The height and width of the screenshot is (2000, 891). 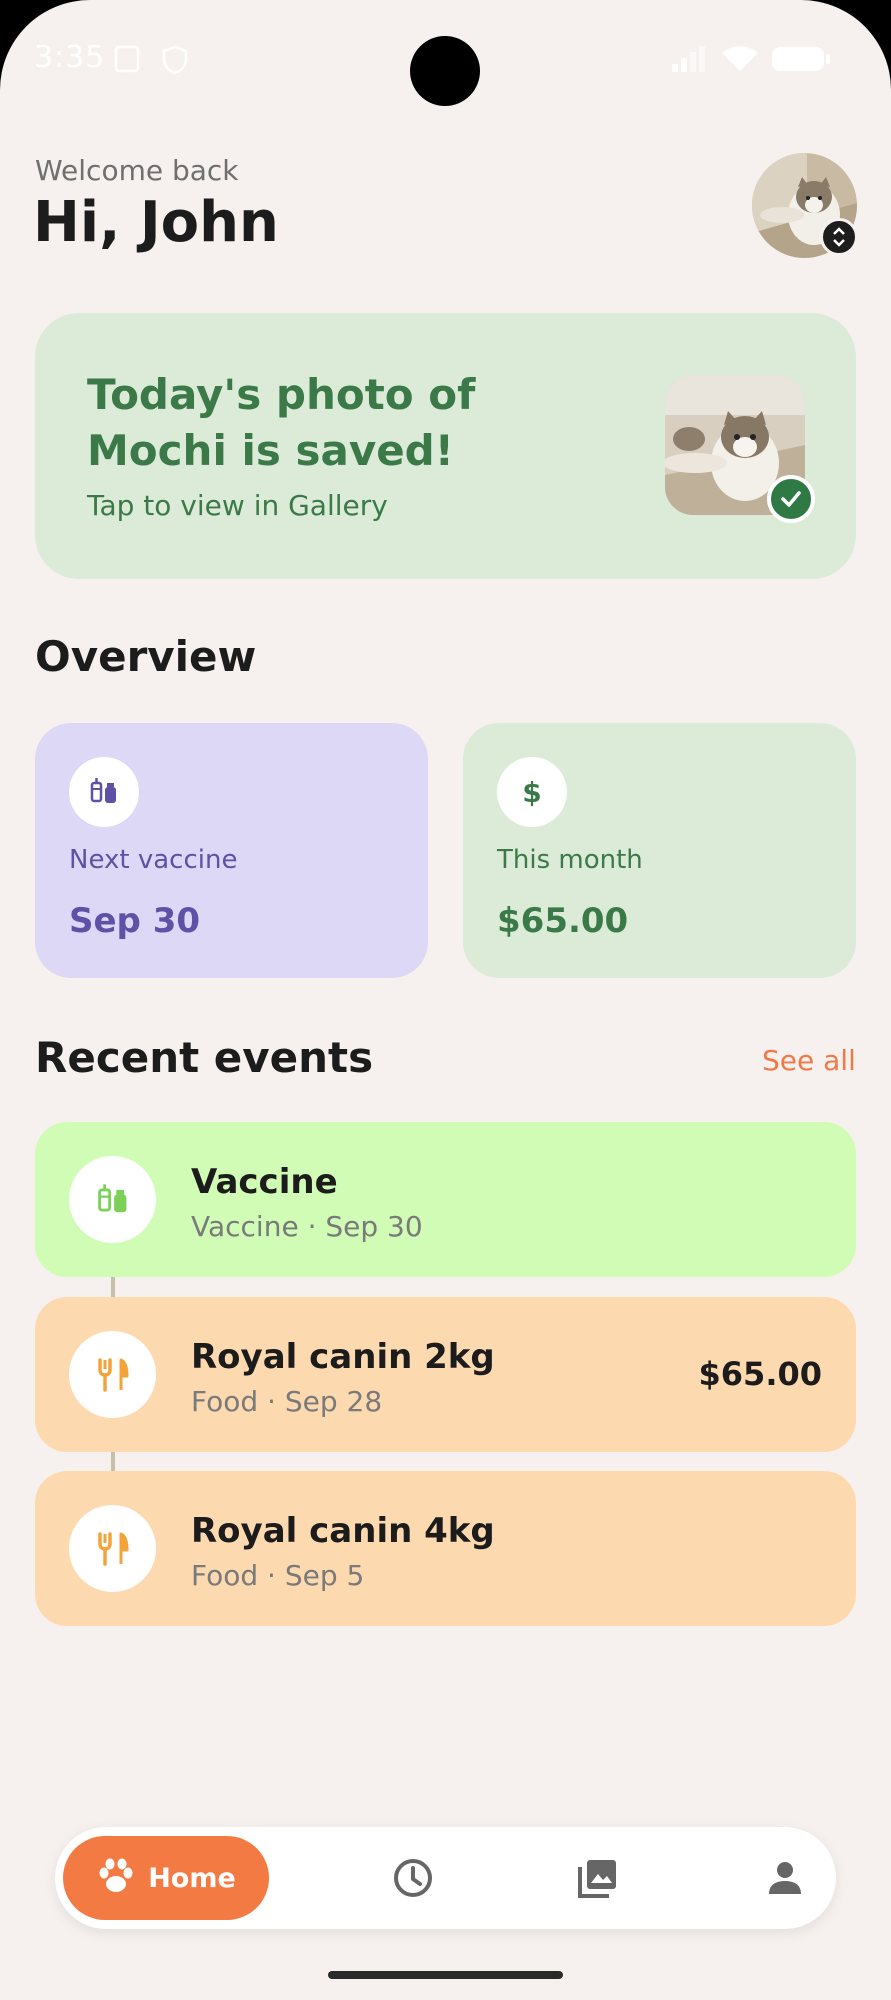 What do you see at coordinates (659, 850) in the screenshot?
I see `monthly-spend-card: $ This month $65.00` at bounding box center [659, 850].